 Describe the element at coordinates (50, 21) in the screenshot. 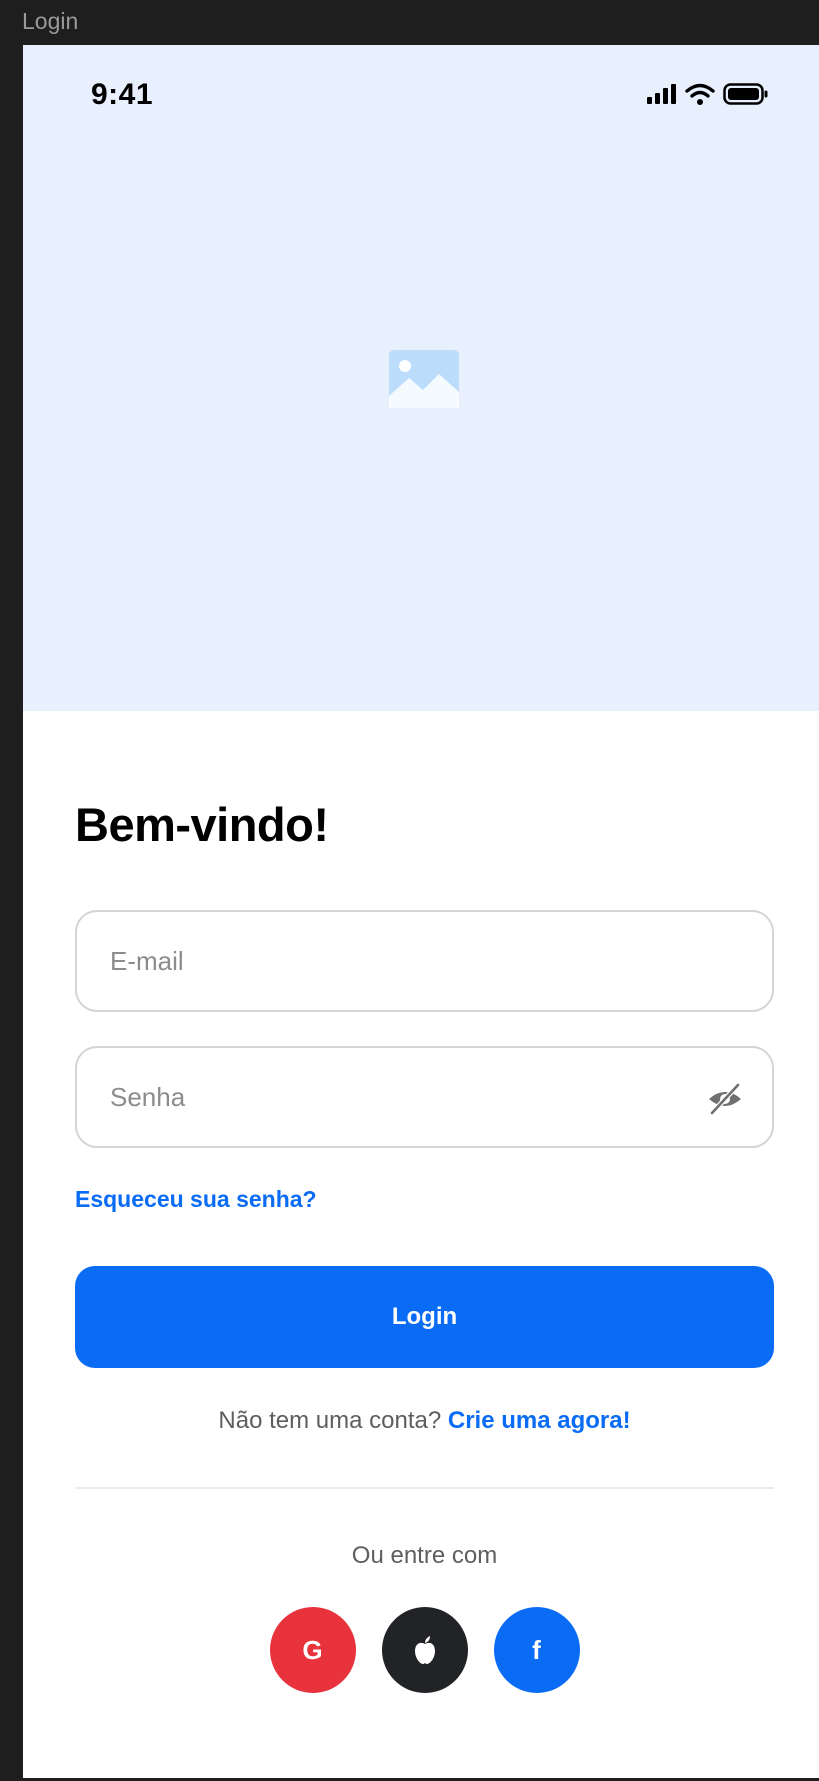

I see `frame-label: Login` at that location.